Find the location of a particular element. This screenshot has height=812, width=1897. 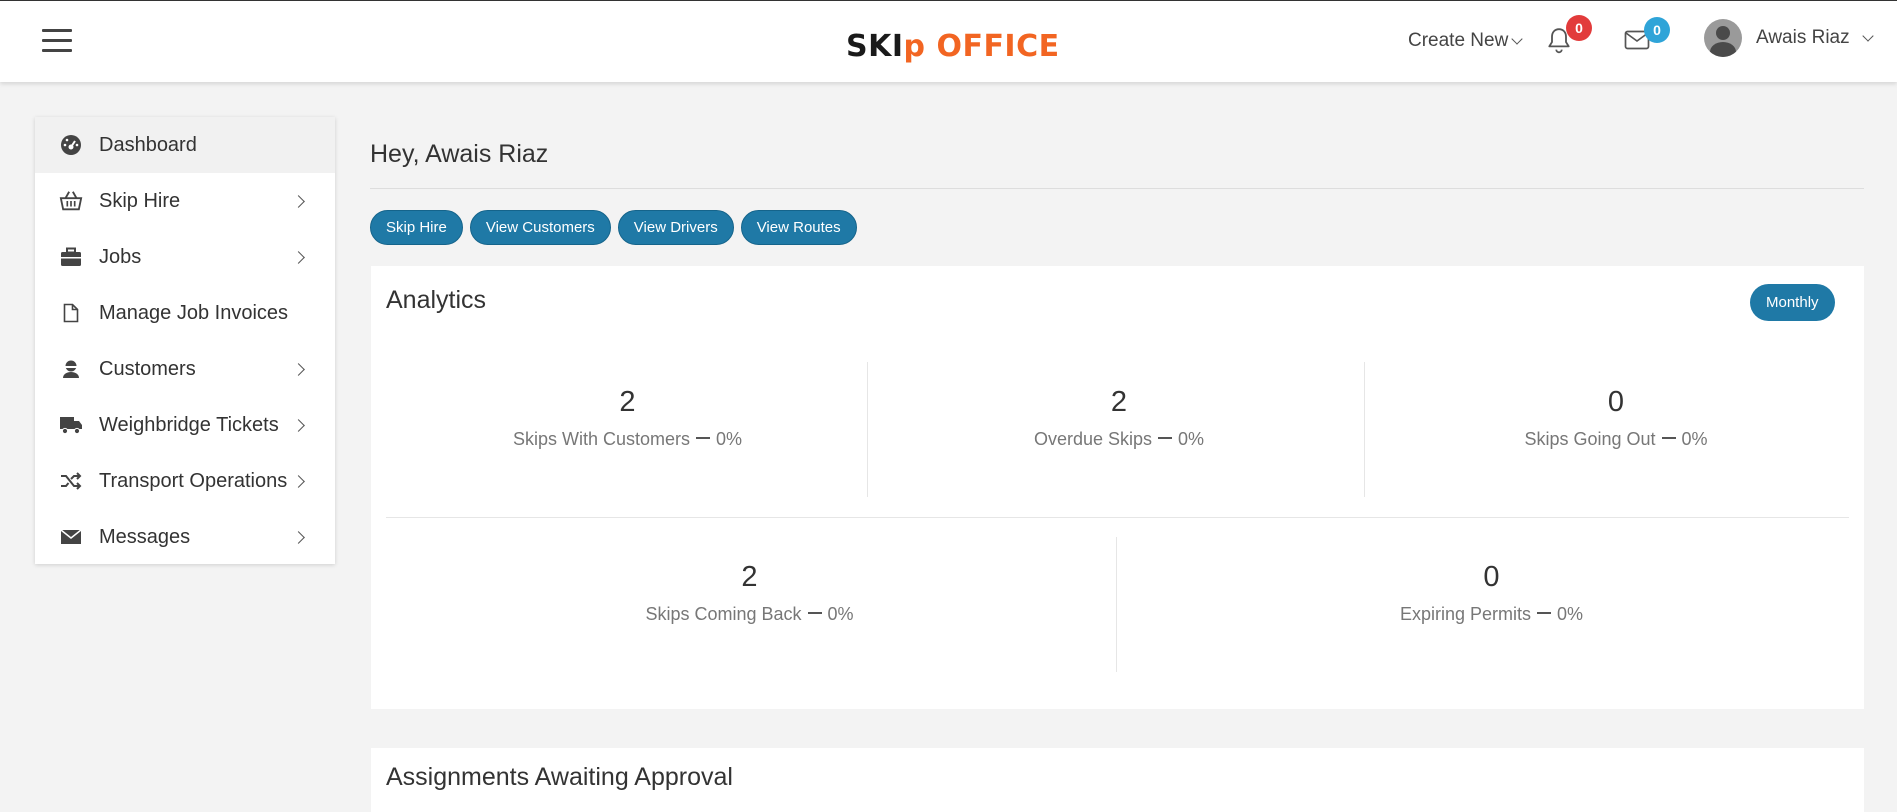

stat-overdue-skips: 2 Overdue Skips 0% is located at coordinates (1119, 418).